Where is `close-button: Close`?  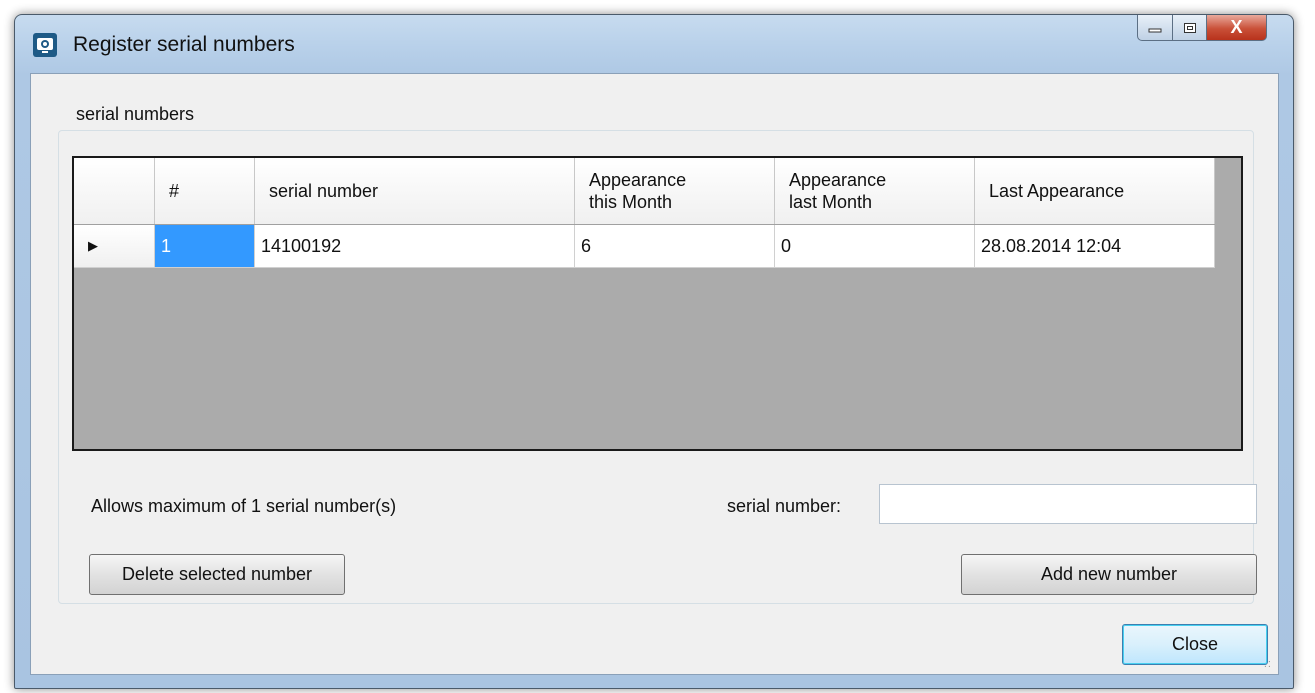 close-button: Close is located at coordinates (1195, 644).